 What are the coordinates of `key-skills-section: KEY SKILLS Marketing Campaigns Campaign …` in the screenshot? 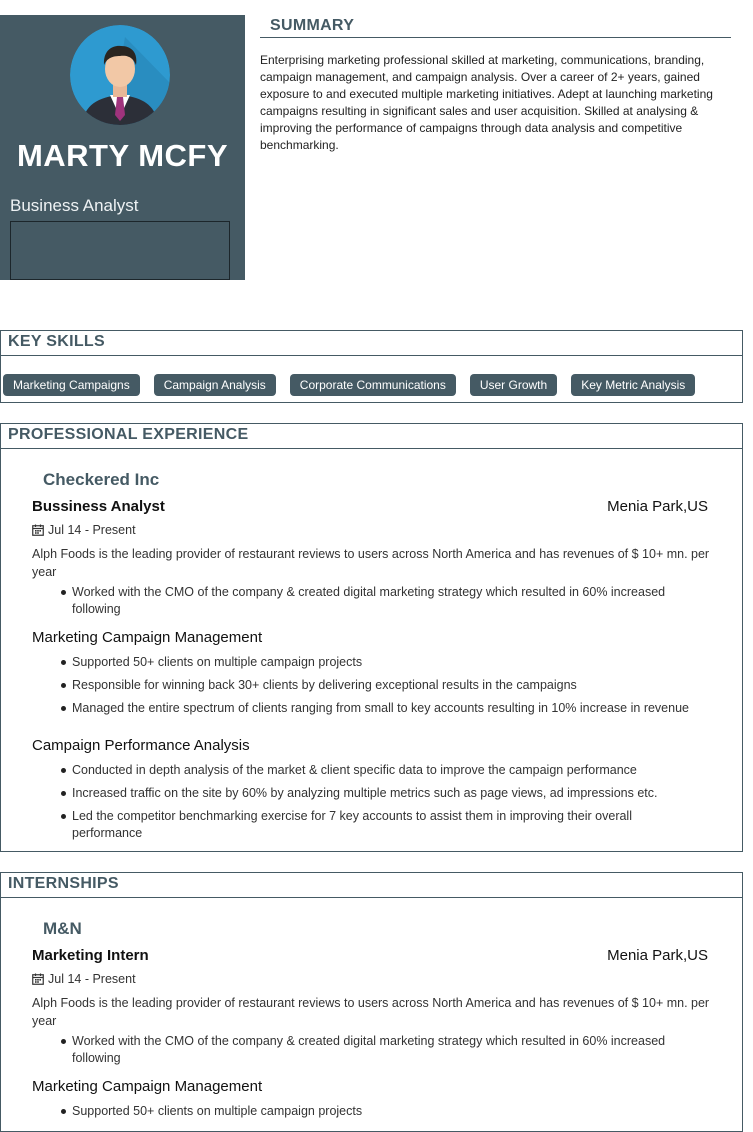 It's located at (371, 366).